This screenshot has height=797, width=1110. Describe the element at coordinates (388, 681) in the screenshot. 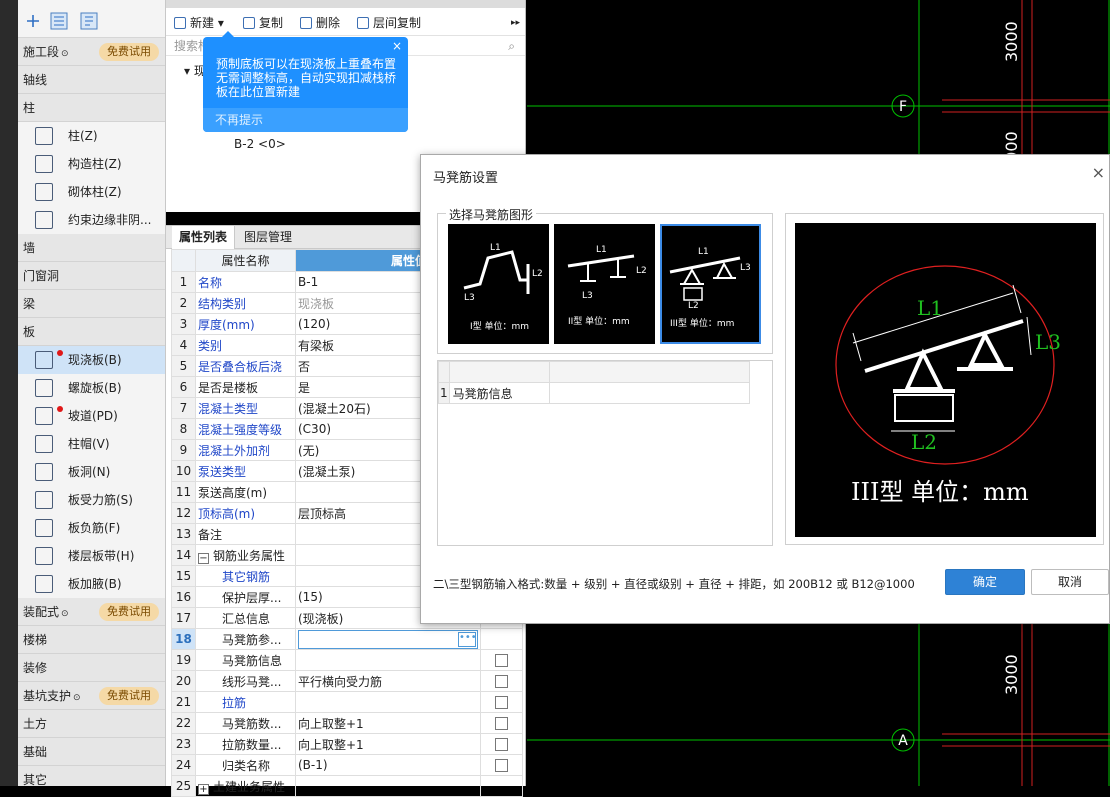

I see `property-value: 平行横向受力筋` at that location.